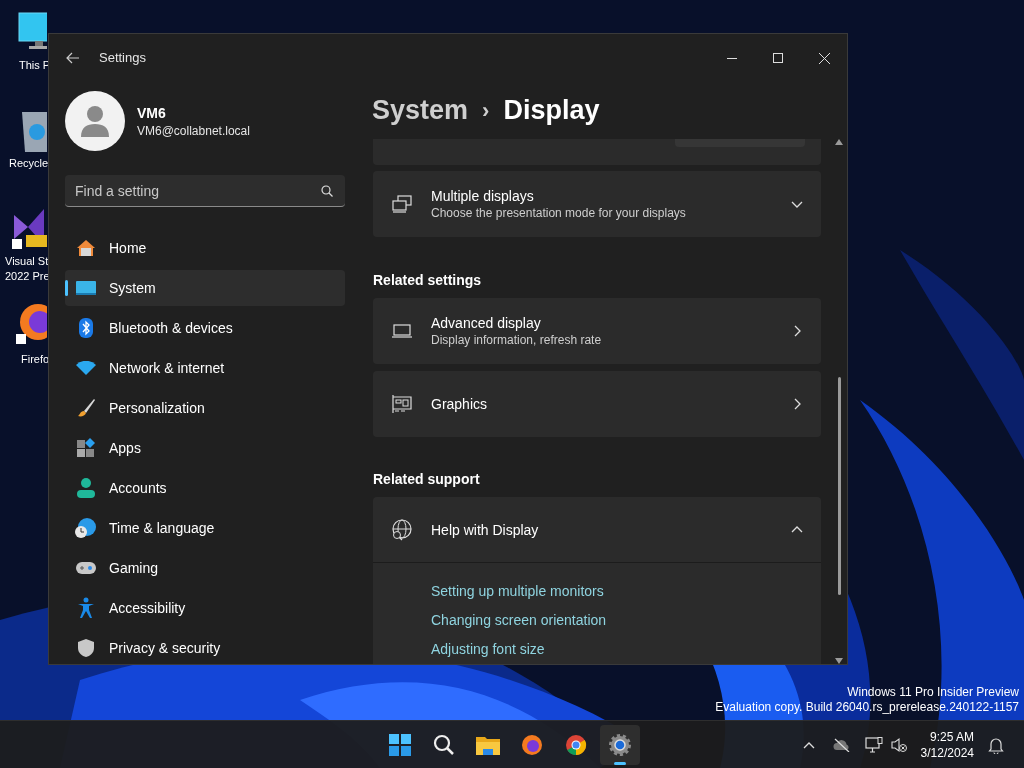 This screenshot has width=1024, height=768. I want to click on nav-item: Time & language, so click(205, 528).